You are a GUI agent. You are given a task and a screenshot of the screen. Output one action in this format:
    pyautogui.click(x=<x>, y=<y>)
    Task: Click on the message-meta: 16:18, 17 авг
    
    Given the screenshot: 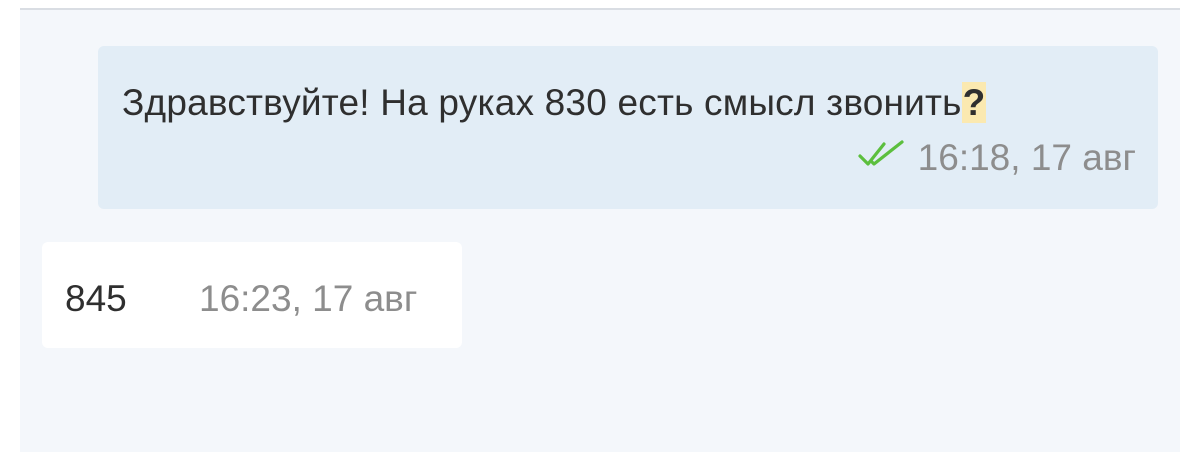 What is the action you would take?
    pyautogui.click(x=997, y=158)
    